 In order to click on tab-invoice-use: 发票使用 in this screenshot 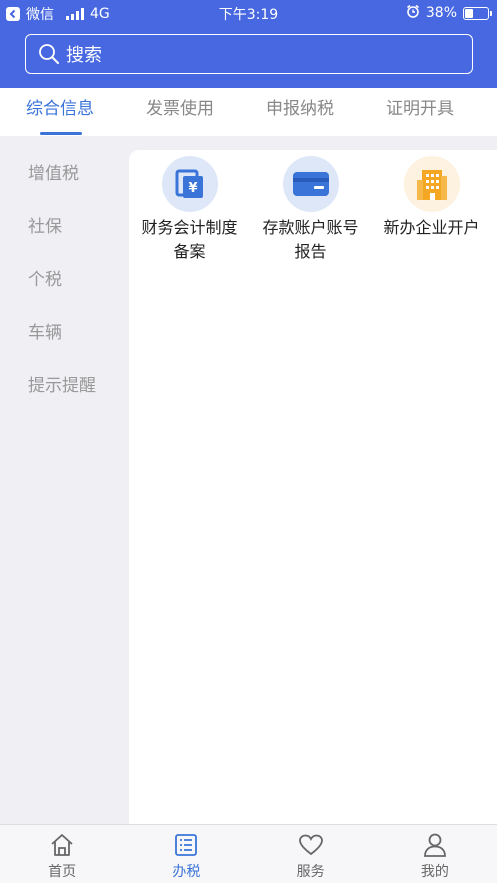, I will do `click(180, 112)`.